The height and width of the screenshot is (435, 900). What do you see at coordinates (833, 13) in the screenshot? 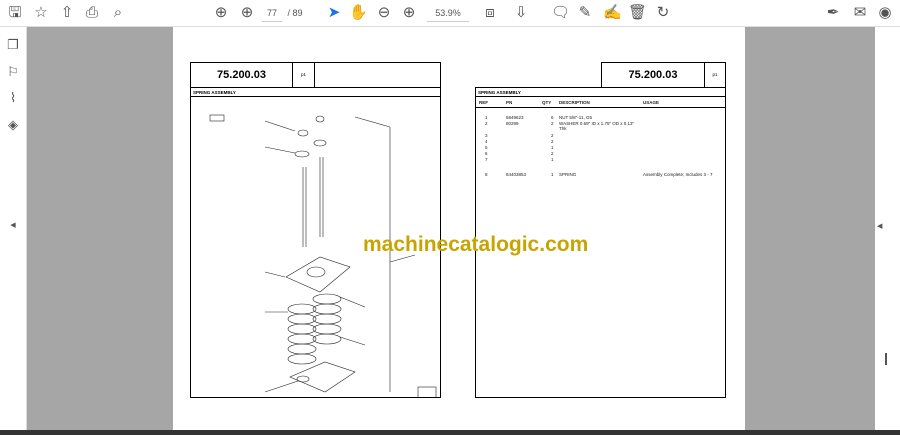
I see `fill-sign-icon: ✒` at bounding box center [833, 13].